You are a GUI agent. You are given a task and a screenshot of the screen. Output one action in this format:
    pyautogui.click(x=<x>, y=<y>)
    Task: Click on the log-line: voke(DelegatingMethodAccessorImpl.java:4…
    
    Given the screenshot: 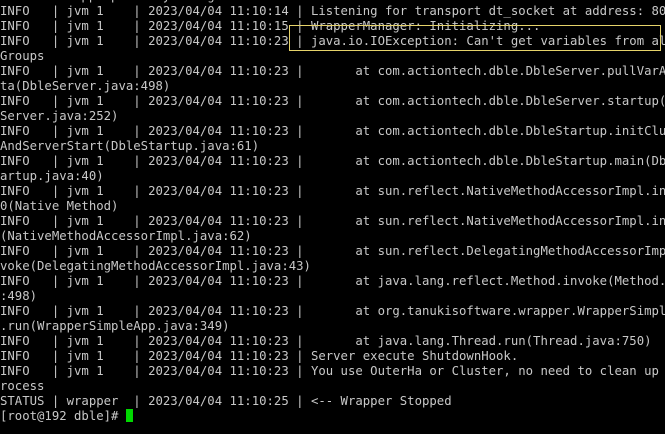 What is the action you would take?
    pyautogui.click(x=155, y=266)
    